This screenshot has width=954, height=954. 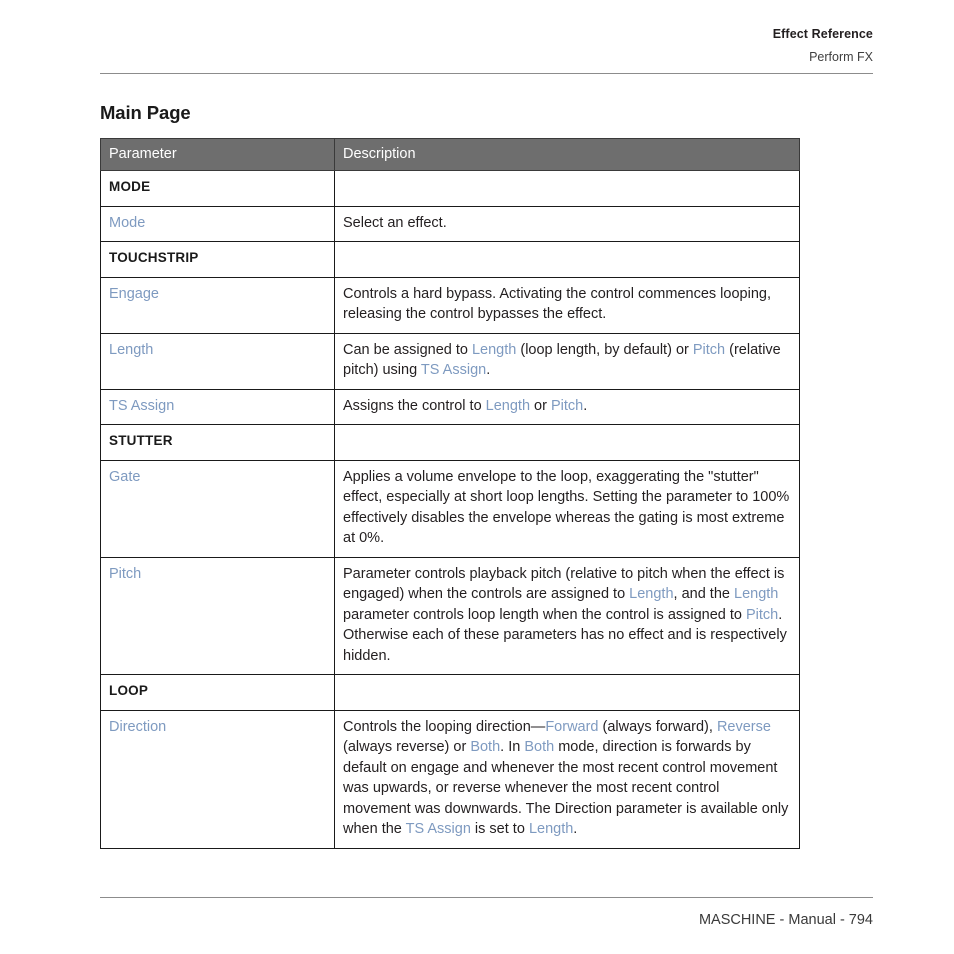 I want to click on running-header: Effect Reference Perform FX, so click(x=486, y=45).